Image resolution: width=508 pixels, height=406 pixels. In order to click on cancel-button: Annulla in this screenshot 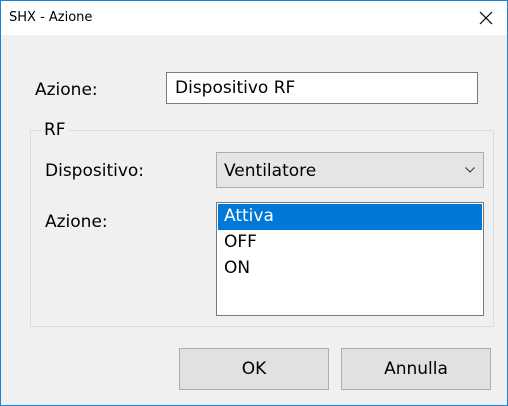, I will do `click(416, 369)`.